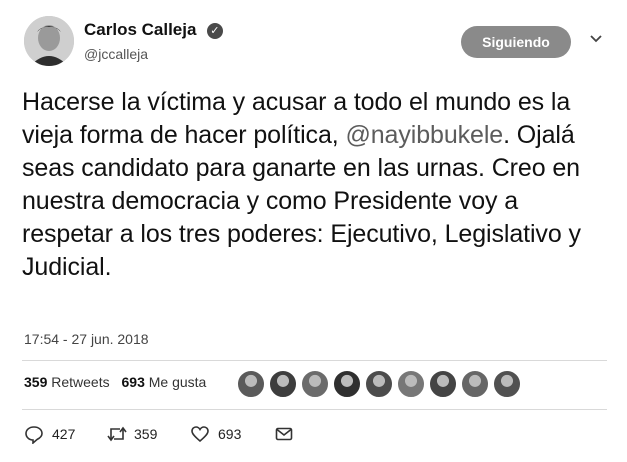  I want to click on like-count: 693, so click(230, 434).